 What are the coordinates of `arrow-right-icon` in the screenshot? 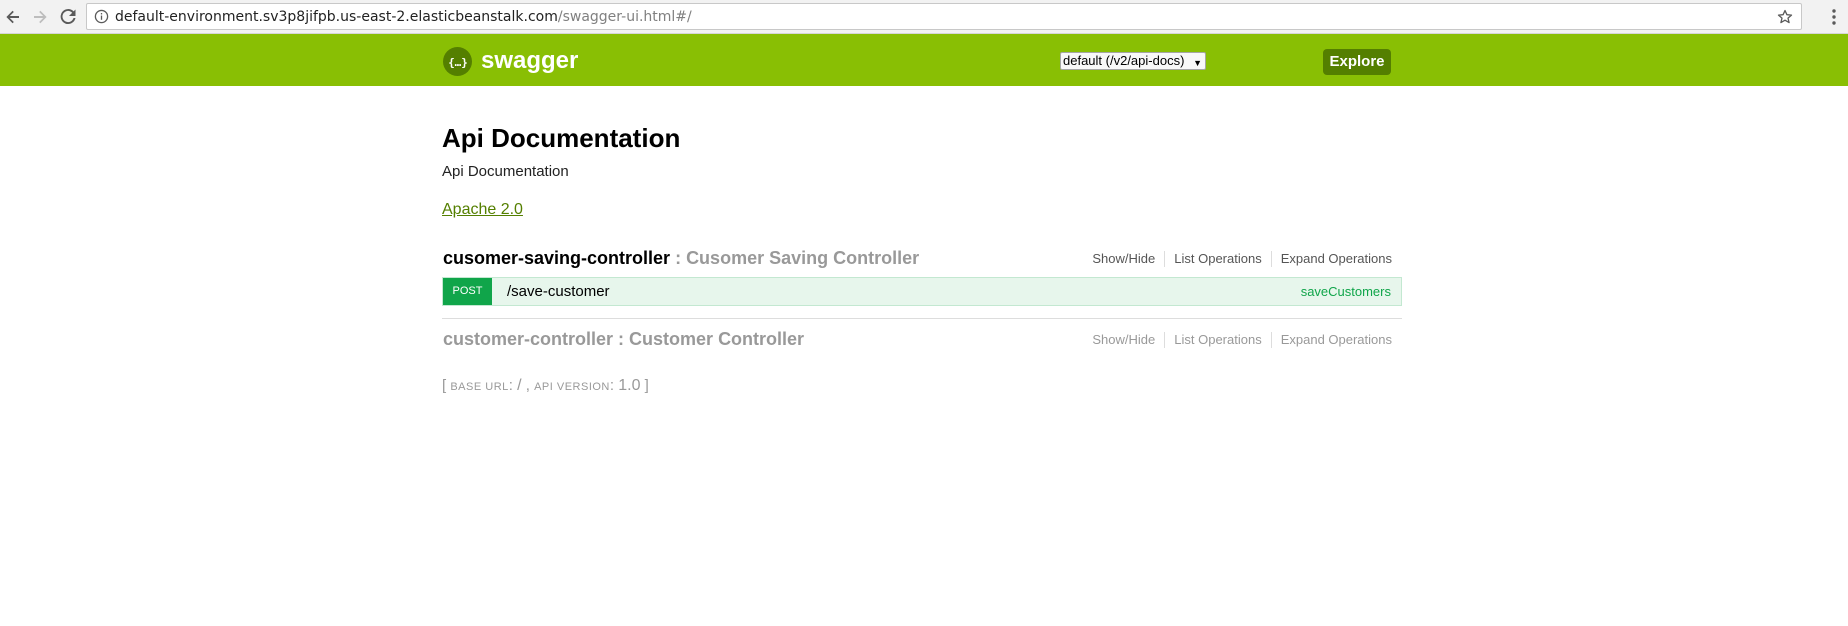 It's located at (40, 17).